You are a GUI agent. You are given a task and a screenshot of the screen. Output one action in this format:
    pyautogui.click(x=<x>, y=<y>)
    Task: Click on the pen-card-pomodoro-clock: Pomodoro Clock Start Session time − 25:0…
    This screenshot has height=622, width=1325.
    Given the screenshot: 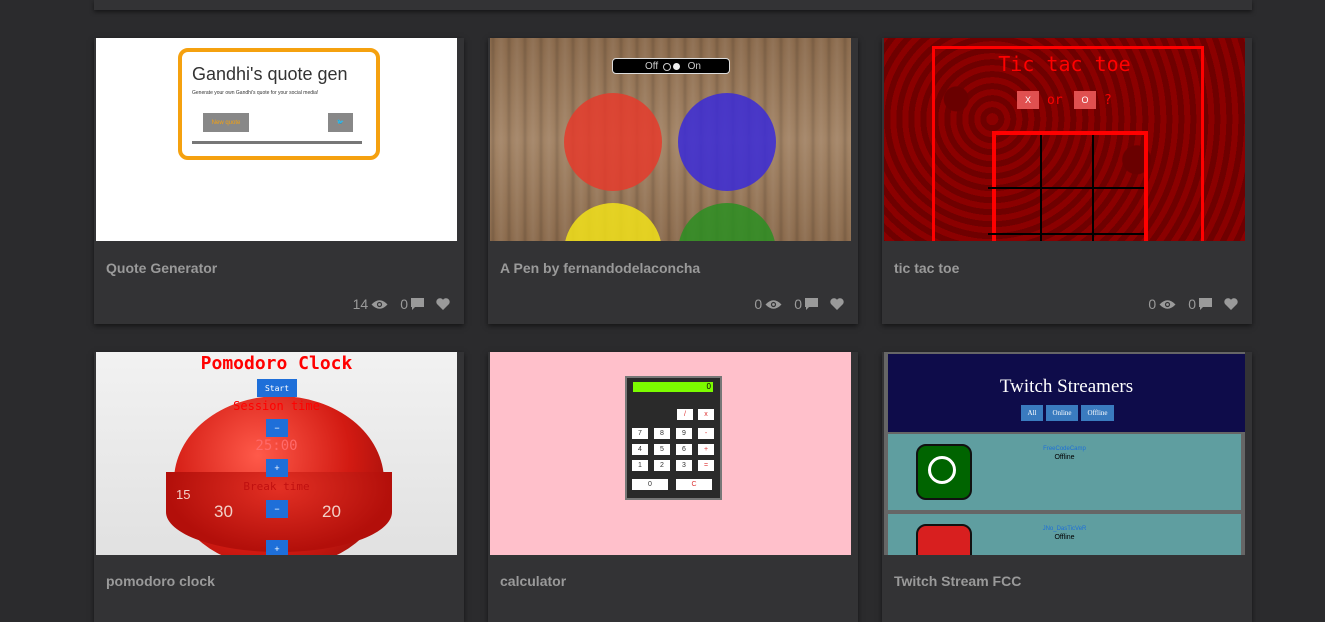 What is the action you would take?
    pyautogui.click(x=279, y=487)
    